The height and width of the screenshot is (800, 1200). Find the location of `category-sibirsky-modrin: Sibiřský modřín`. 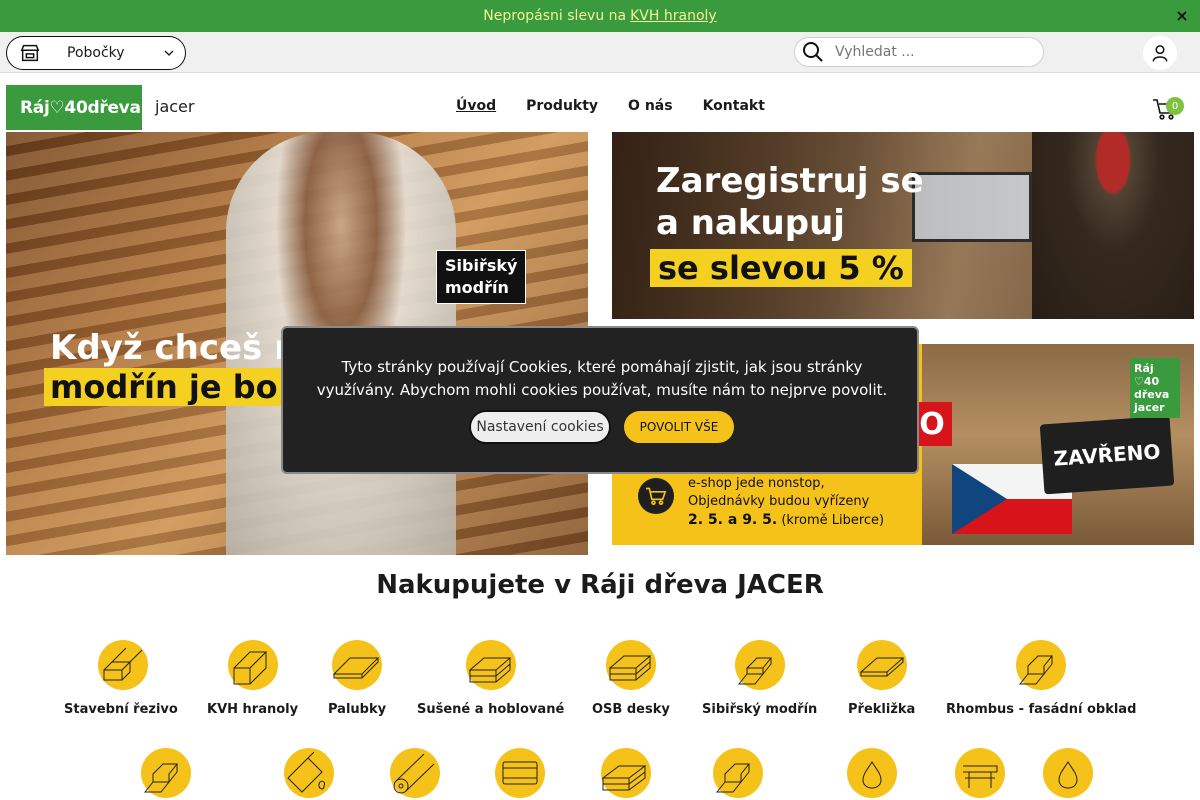

category-sibirsky-modrin: Sibiřský modřín is located at coordinates (759, 678).